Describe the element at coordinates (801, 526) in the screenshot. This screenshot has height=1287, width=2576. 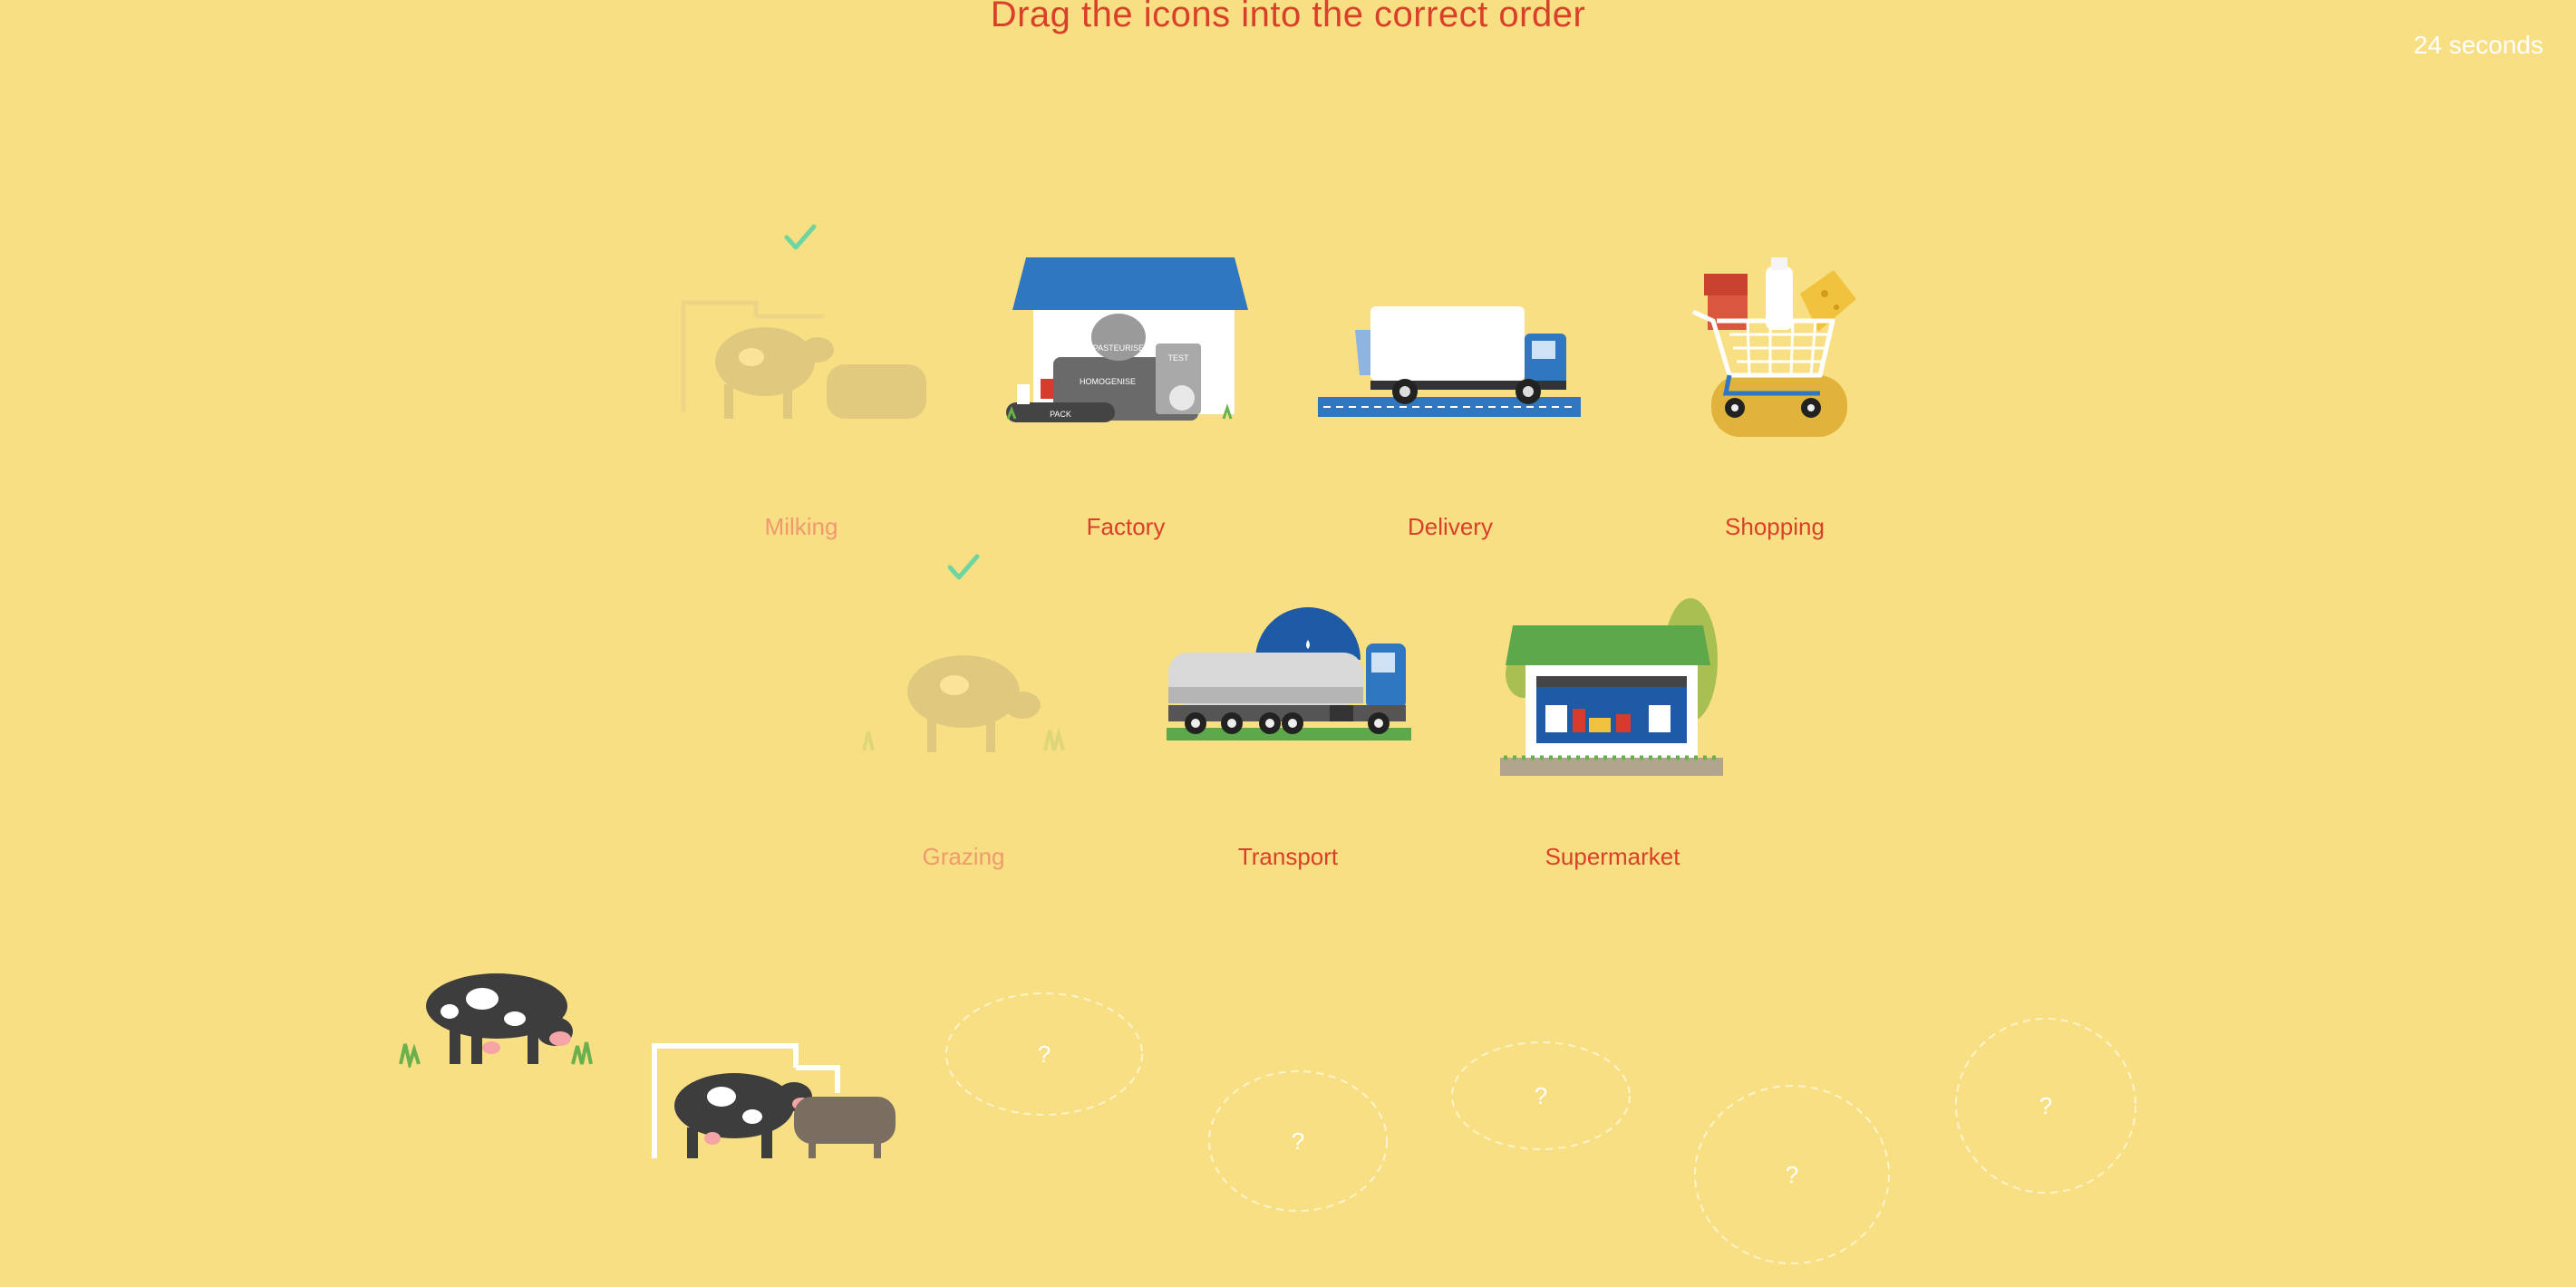
I see `card-label: Milking` at that location.